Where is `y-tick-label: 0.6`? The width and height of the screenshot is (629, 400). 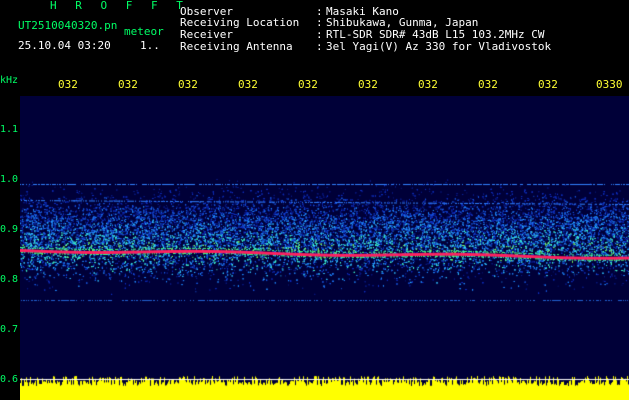
y-tick-label: 0.6 is located at coordinates (9, 379).